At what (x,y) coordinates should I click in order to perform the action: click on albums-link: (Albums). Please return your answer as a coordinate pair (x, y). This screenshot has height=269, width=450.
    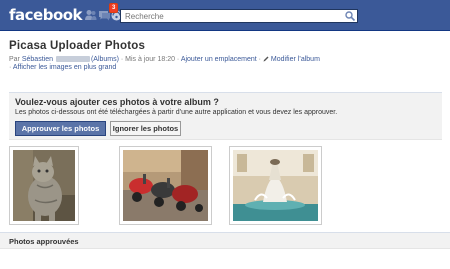
    Looking at the image, I should click on (105, 59).